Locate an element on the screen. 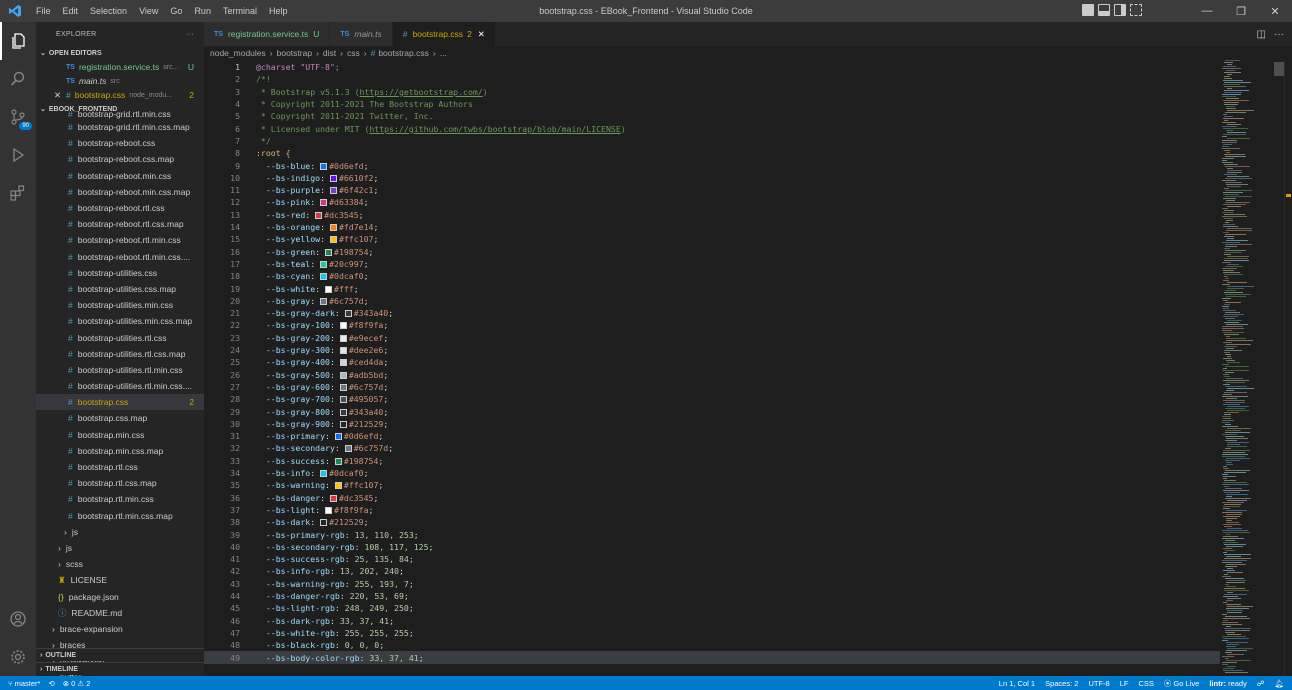  code-line: 19 --bs-white: #fff; is located at coordinates (712, 288).